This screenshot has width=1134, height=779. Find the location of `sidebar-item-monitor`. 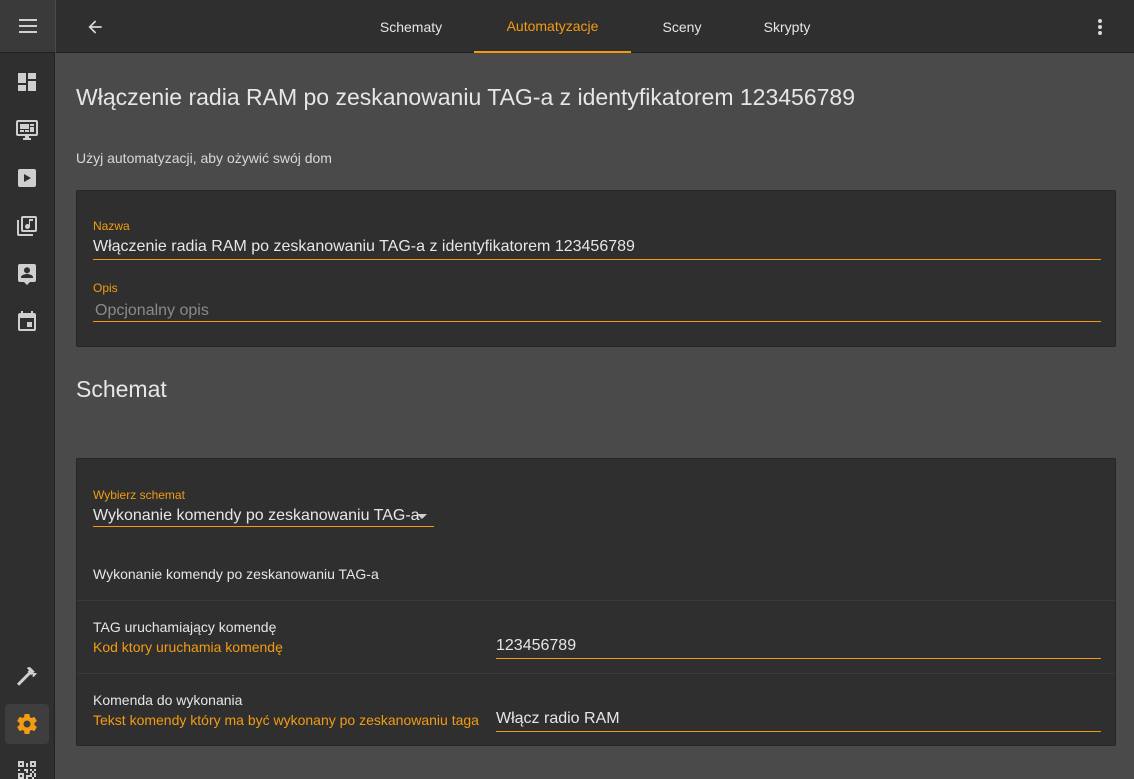

sidebar-item-monitor is located at coordinates (27, 130).